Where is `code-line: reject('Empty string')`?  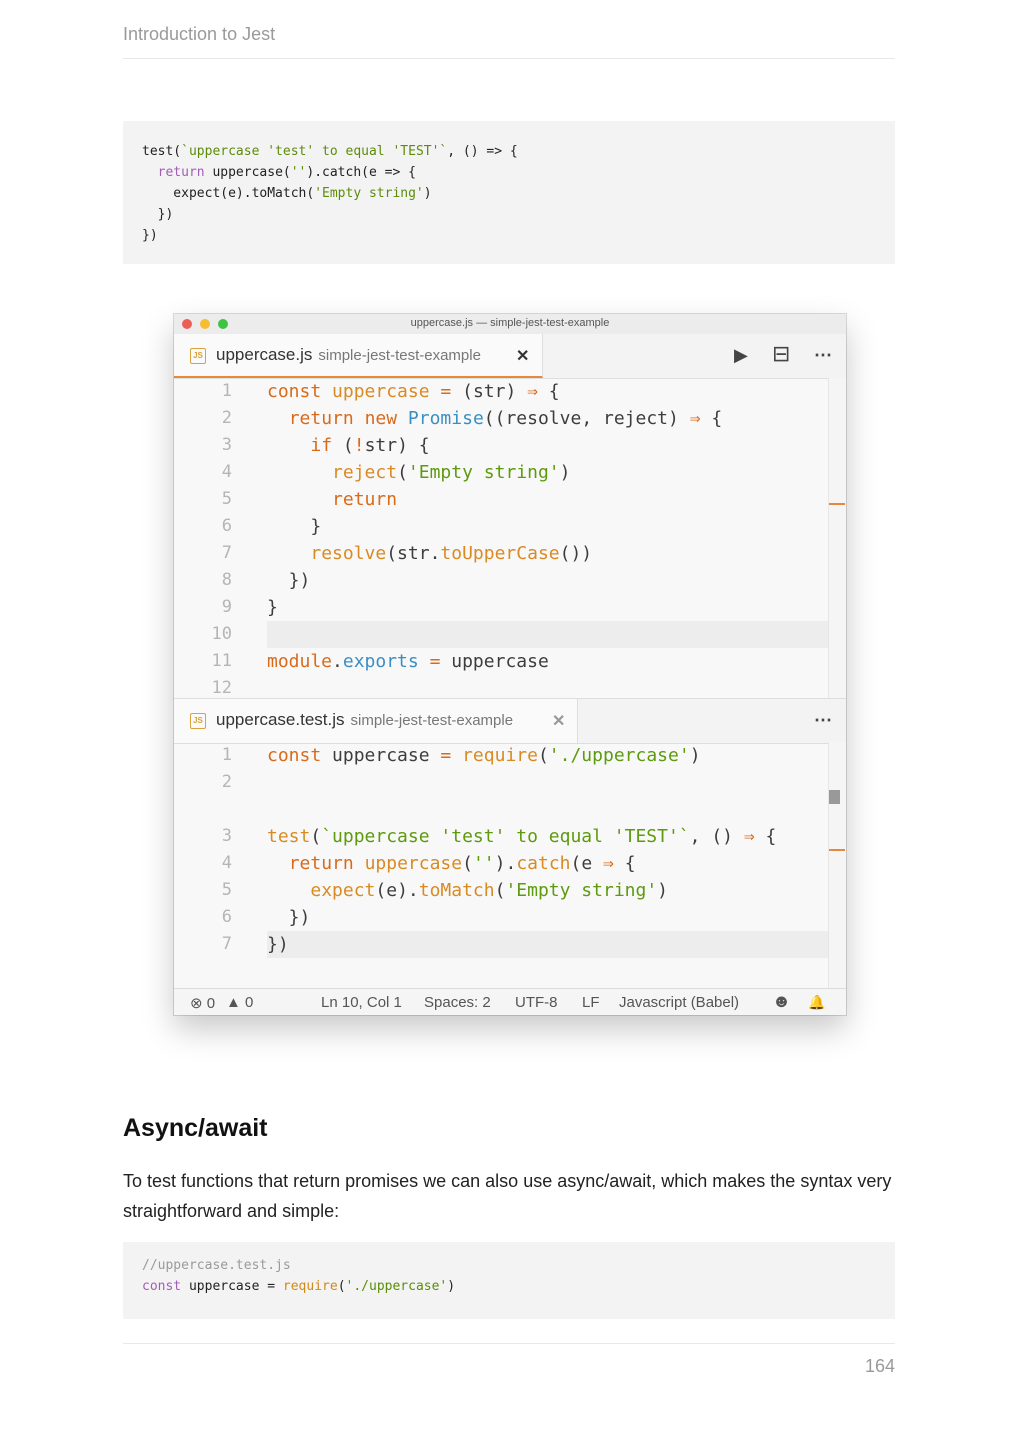 code-line: reject('Empty string') is located at coordinates (451, 472).